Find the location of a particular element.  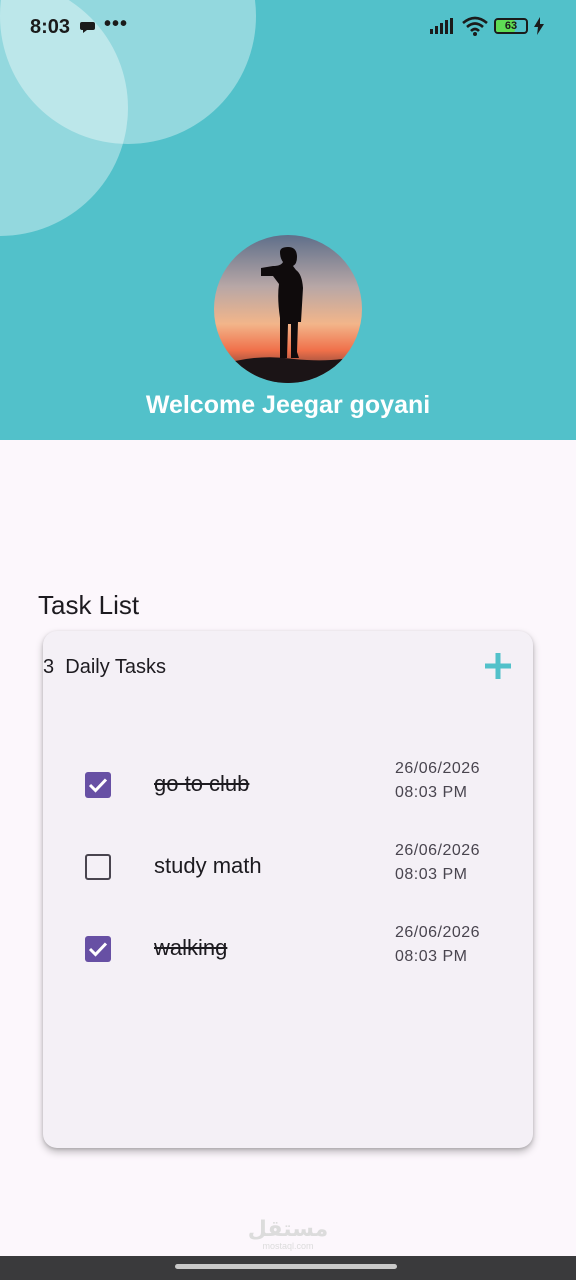

task-row: go to club 26/06/2026 08:03 PM is located at coordinates (288, 788).